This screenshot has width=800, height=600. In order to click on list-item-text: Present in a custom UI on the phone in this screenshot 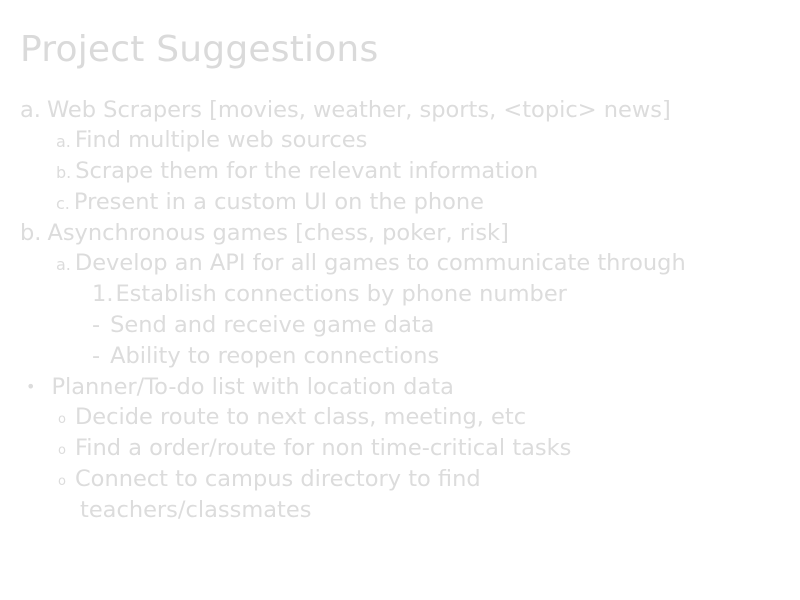, I will do `click(278, 202)`.